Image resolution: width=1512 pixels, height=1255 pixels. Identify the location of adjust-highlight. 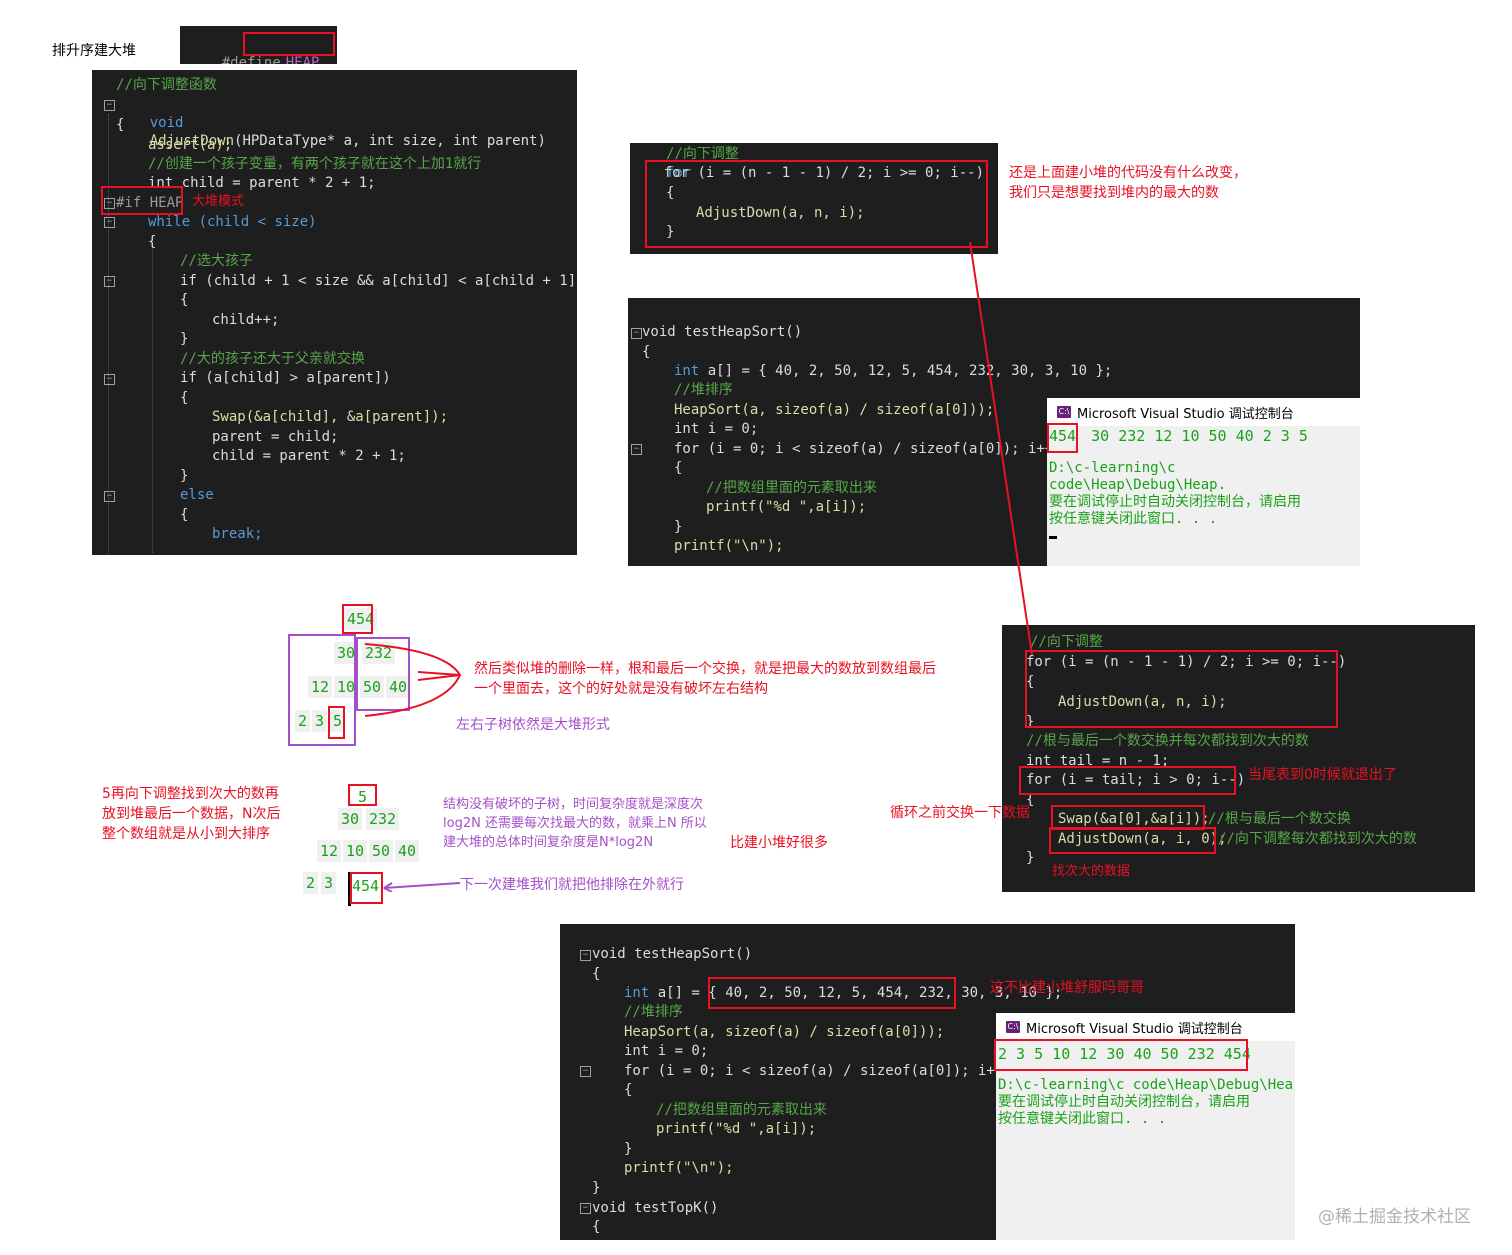
(1132, 840).